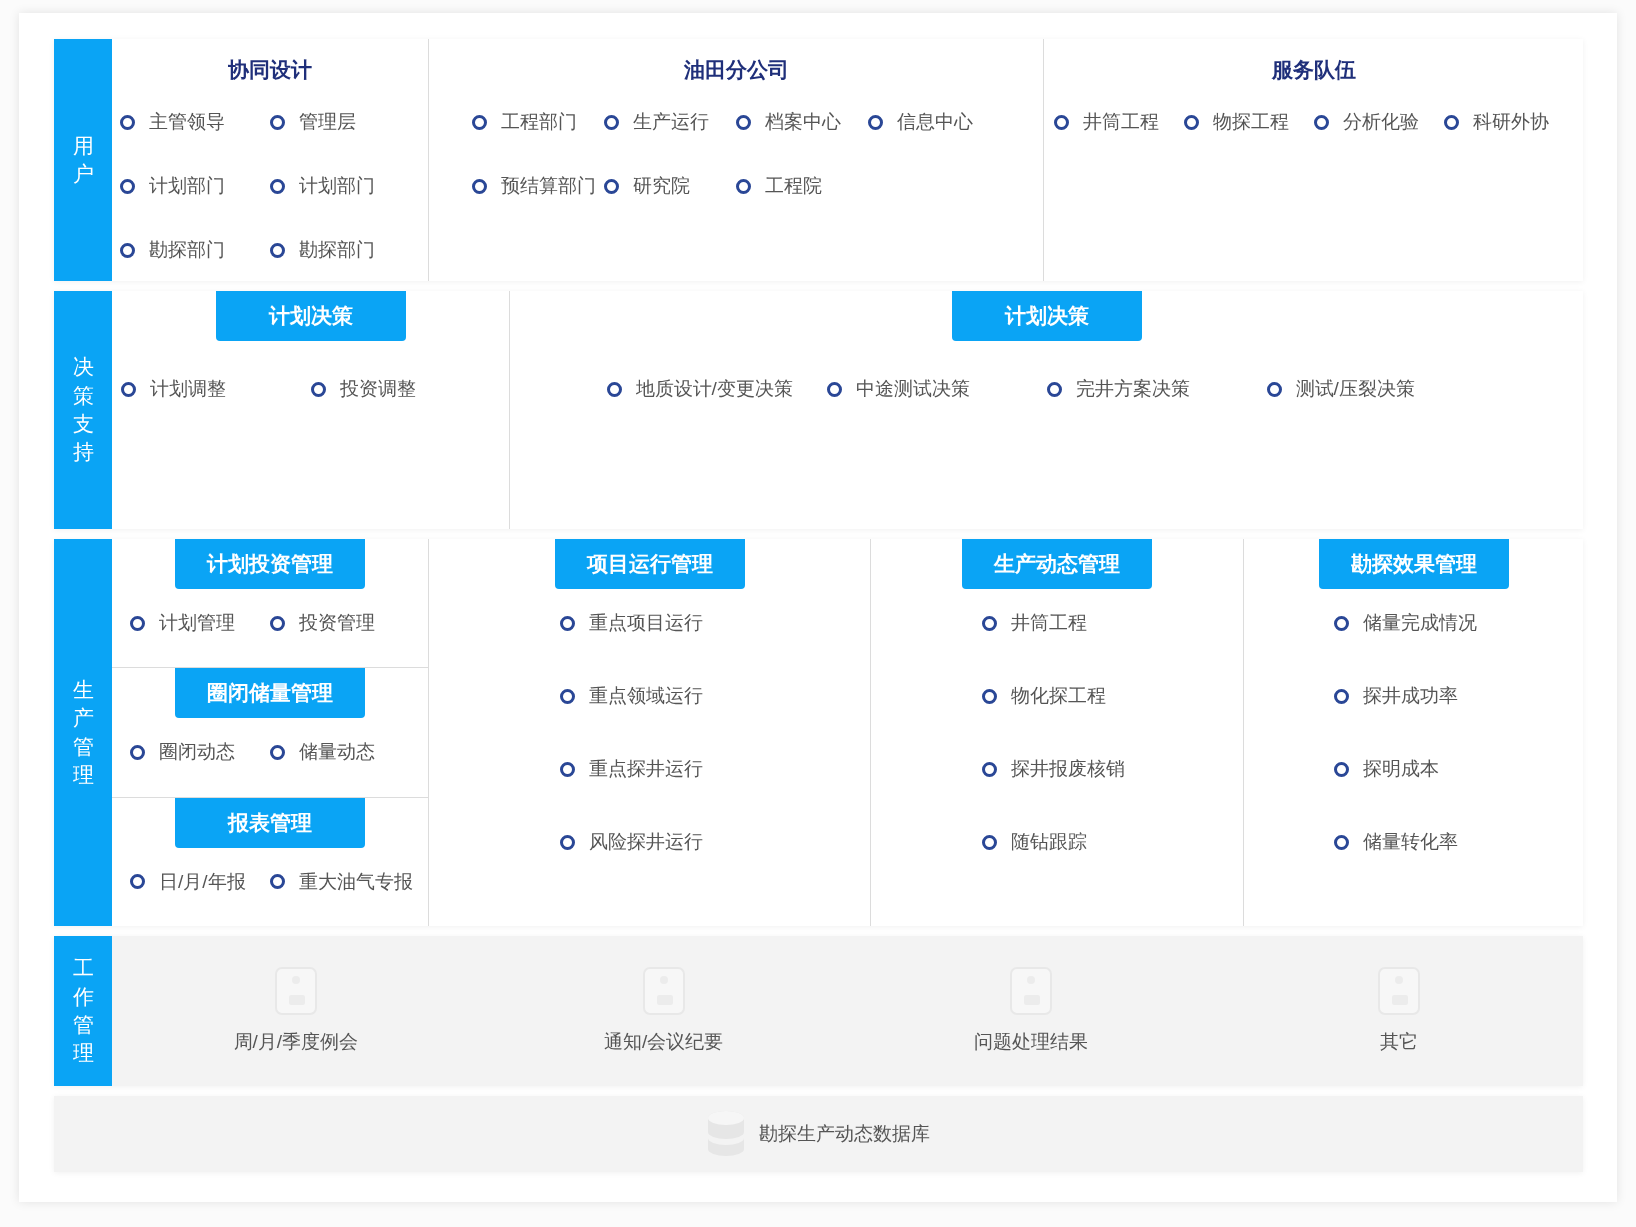  I want to click on section-title: 项目运行管理, so click(649, 564).